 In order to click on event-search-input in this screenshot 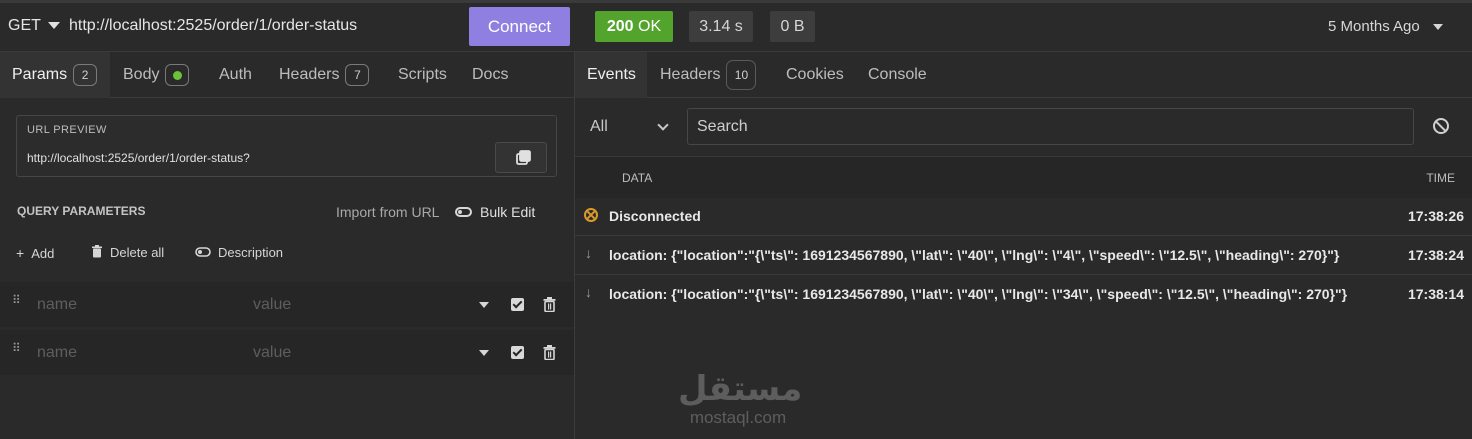, I will do `click(1050, 126)`.